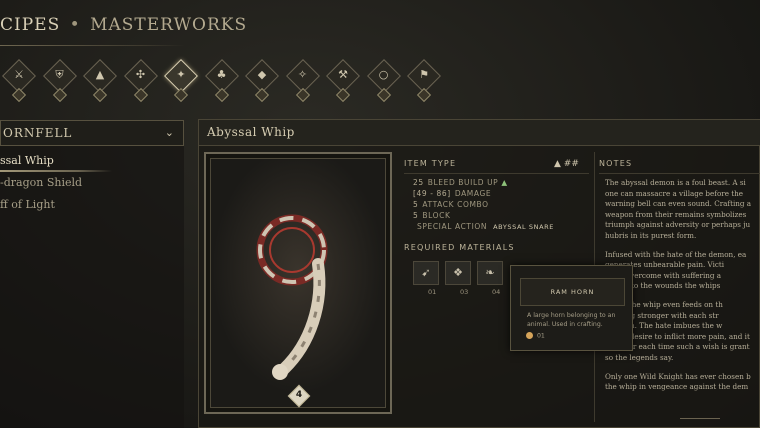 The height and width of the screenshot is (428, 760). I want to click on recipe-item-dragon-shield: -dragon Shield, so click(92, 183).